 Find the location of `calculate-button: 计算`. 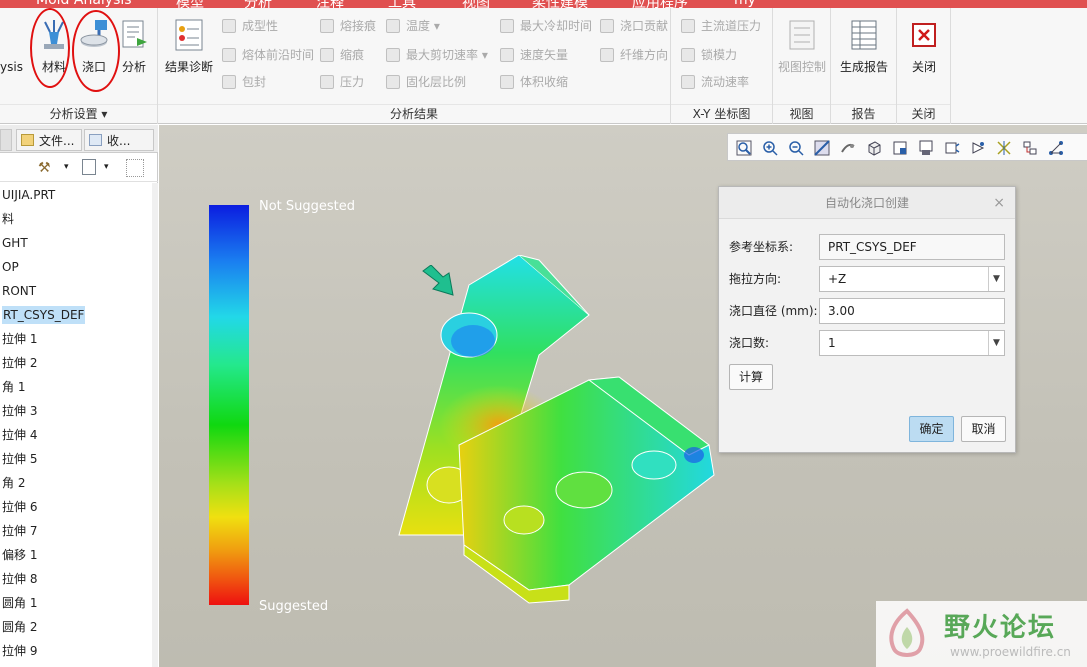

calculate-button: 计算 is located at coordinates (751, 377).